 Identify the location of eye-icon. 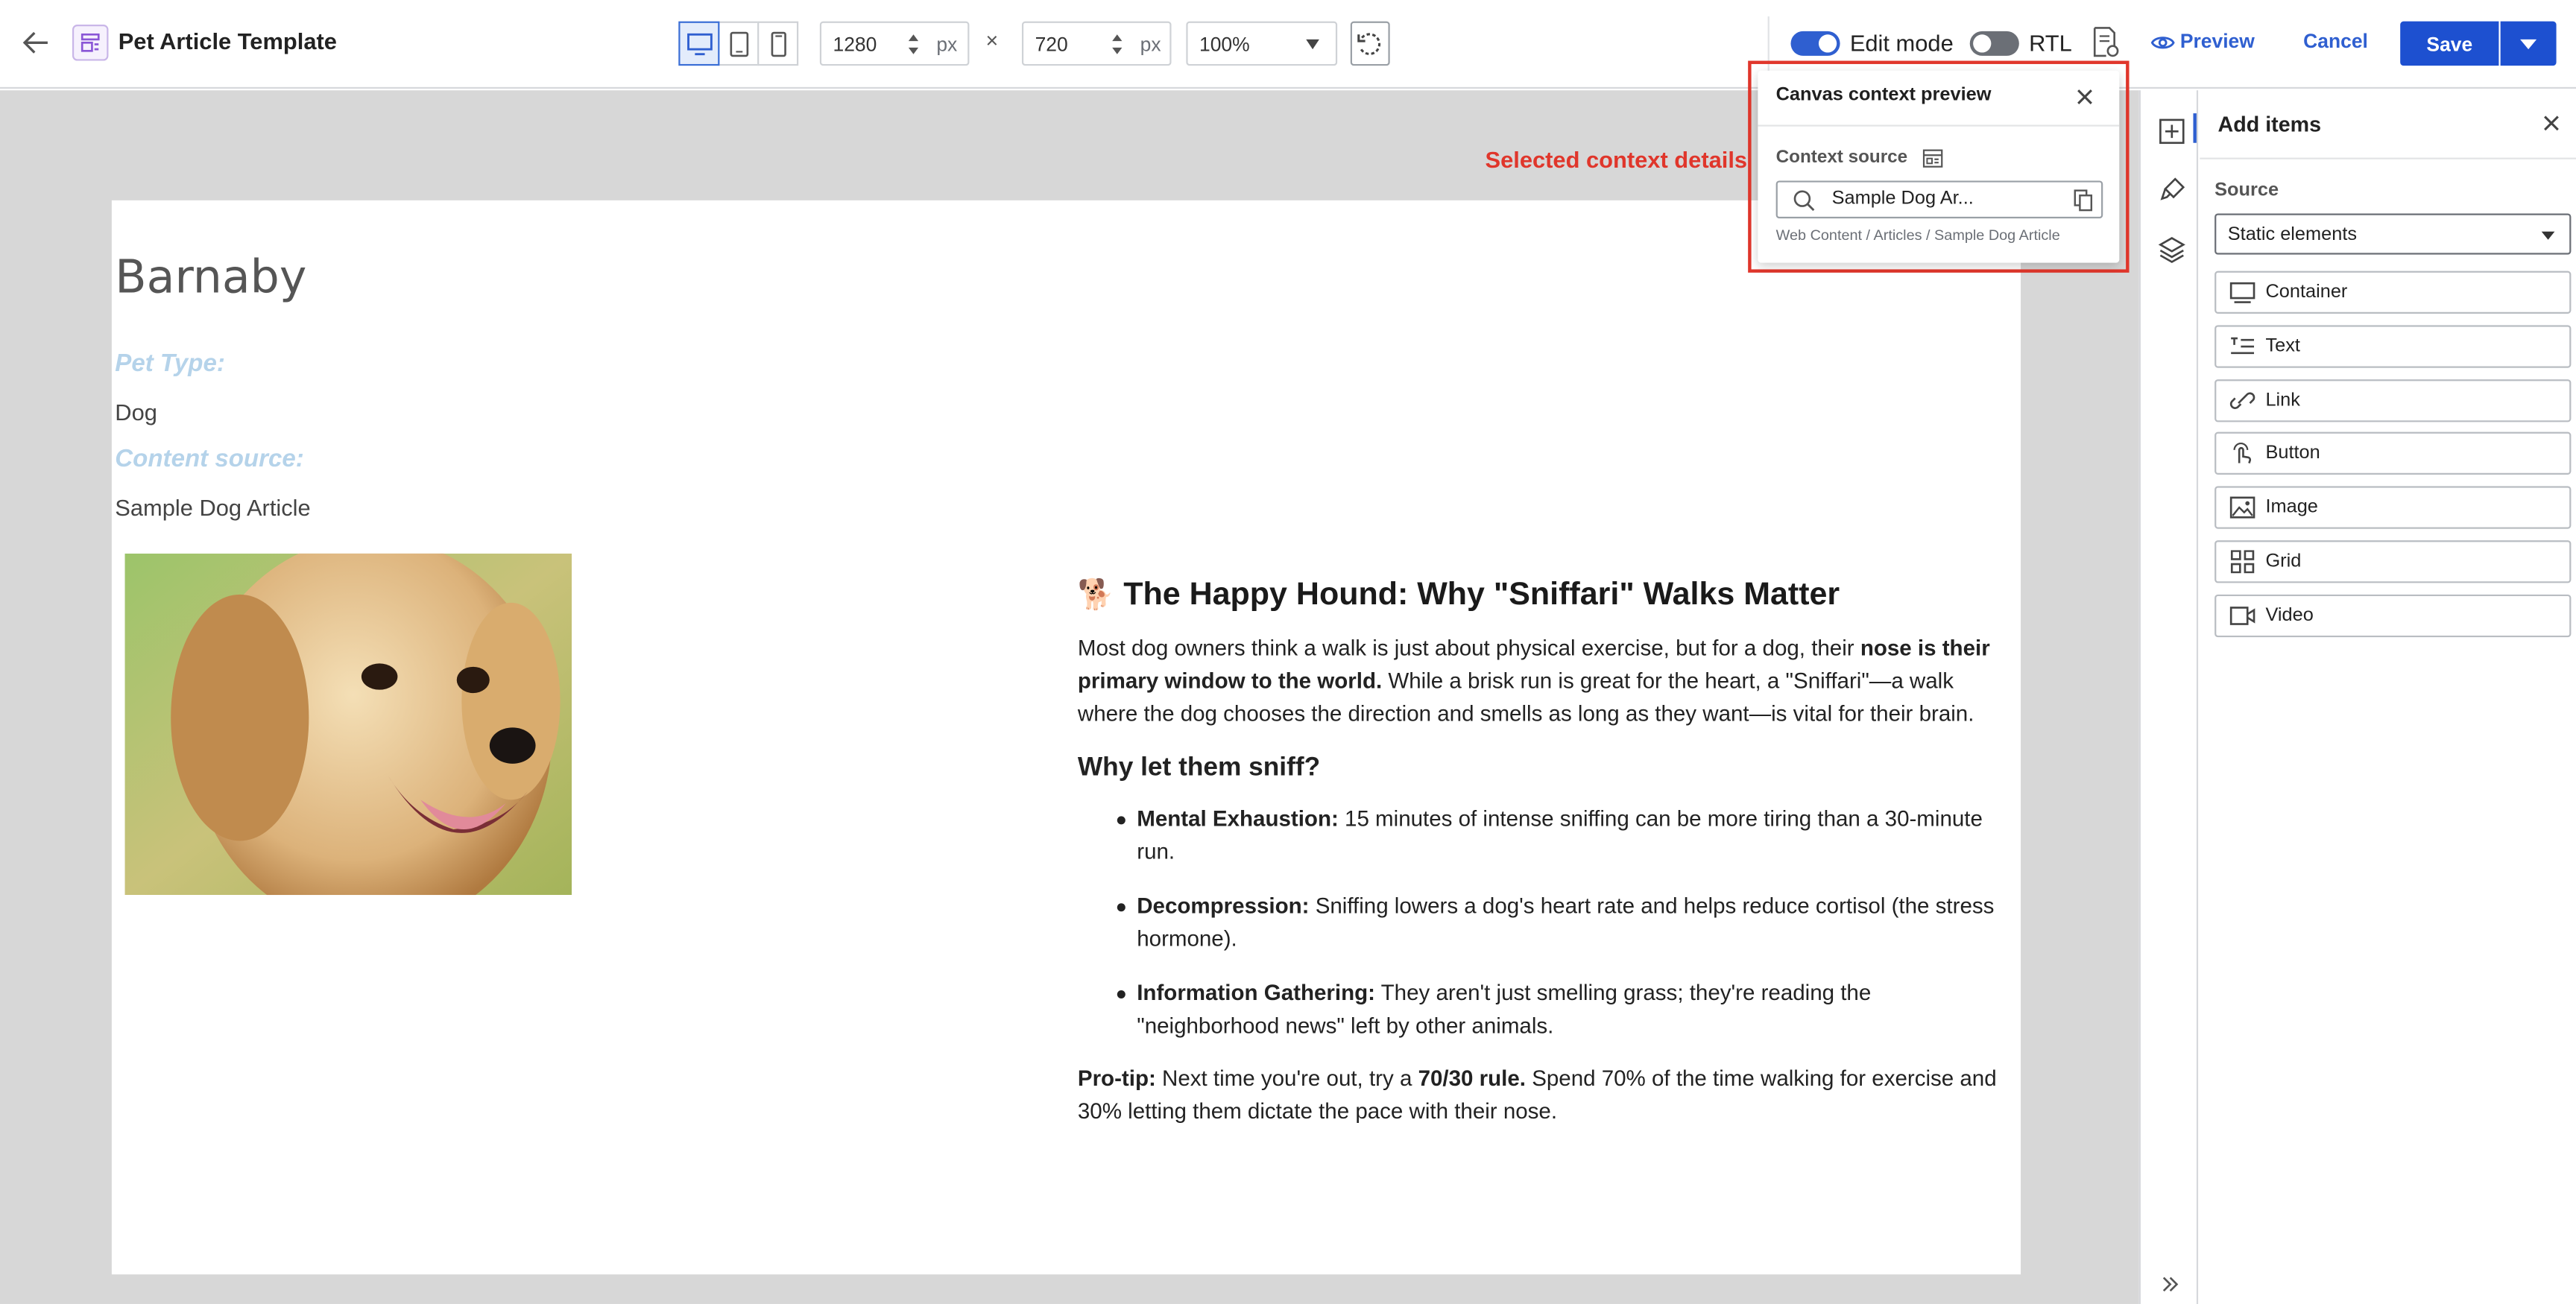
(2162, 43).